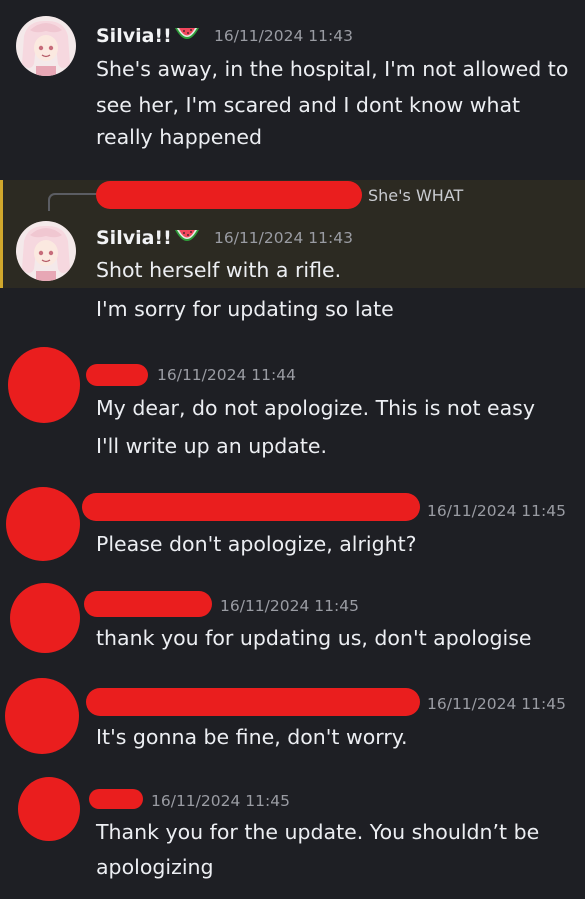 This screenshot has width=585, height=899. Describe the element at coordinates (229, 195) in the screenshot. I see `redacted-reply-author` at that location.